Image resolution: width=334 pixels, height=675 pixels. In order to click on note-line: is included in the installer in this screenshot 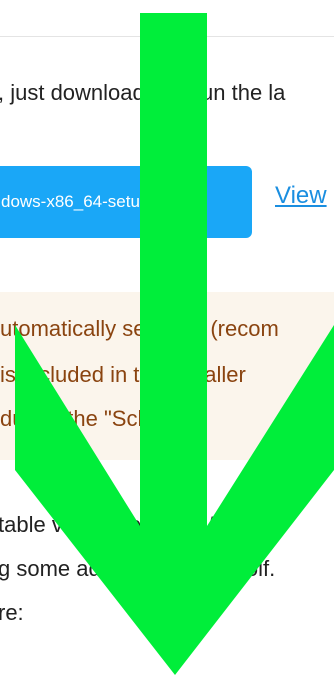, I will do `click(123, 374)`.